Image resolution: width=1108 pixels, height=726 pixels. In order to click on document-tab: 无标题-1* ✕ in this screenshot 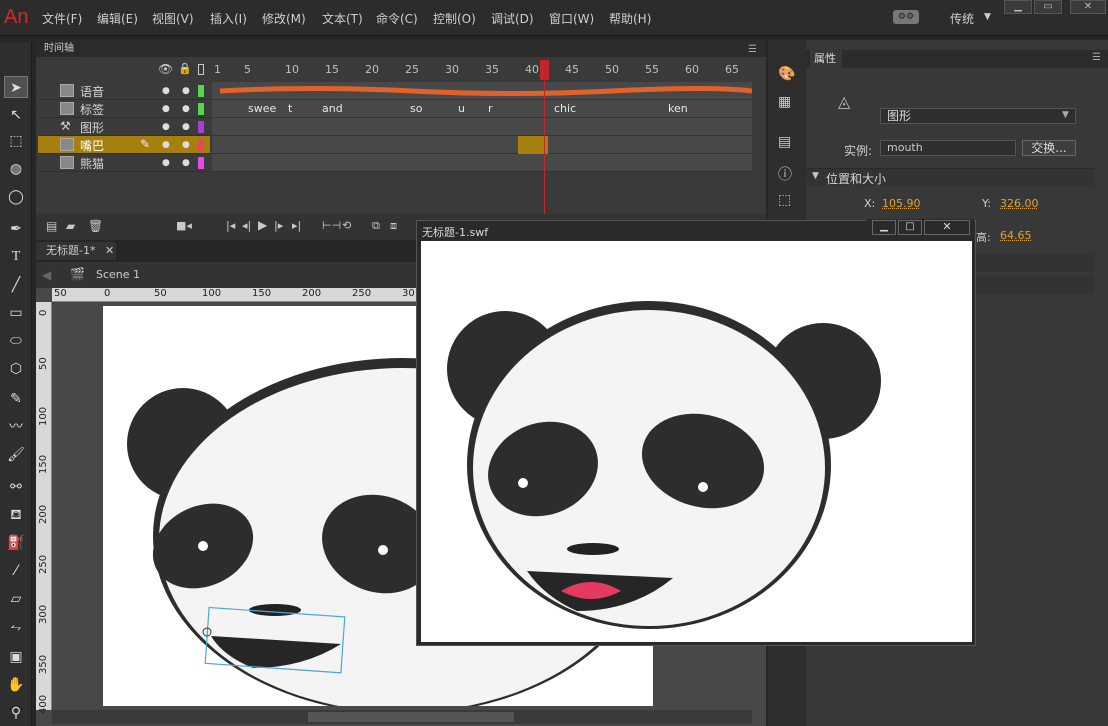, I will do `click(76, 251)`.